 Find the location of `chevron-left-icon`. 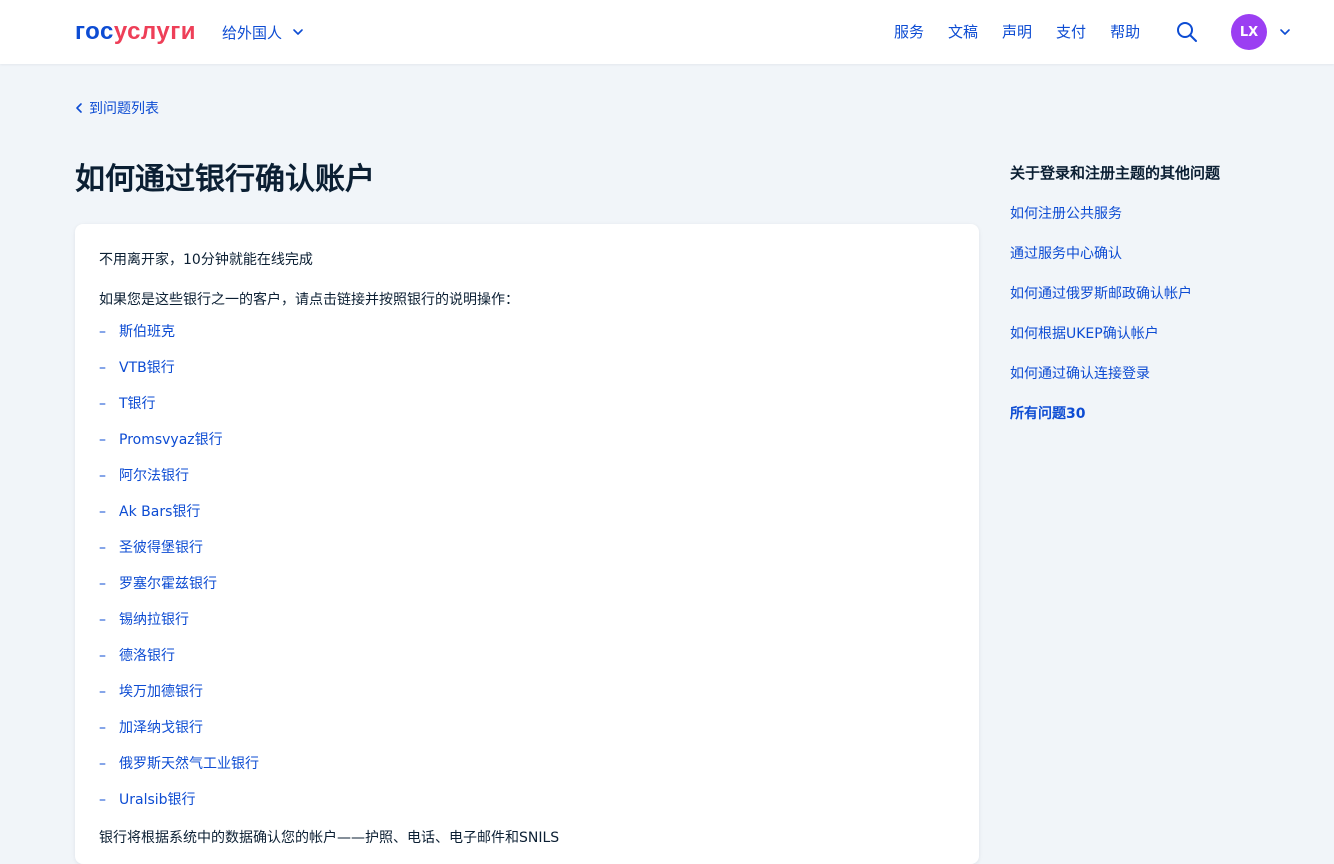

chevron-left-icon is located at coordinates (79, 108).